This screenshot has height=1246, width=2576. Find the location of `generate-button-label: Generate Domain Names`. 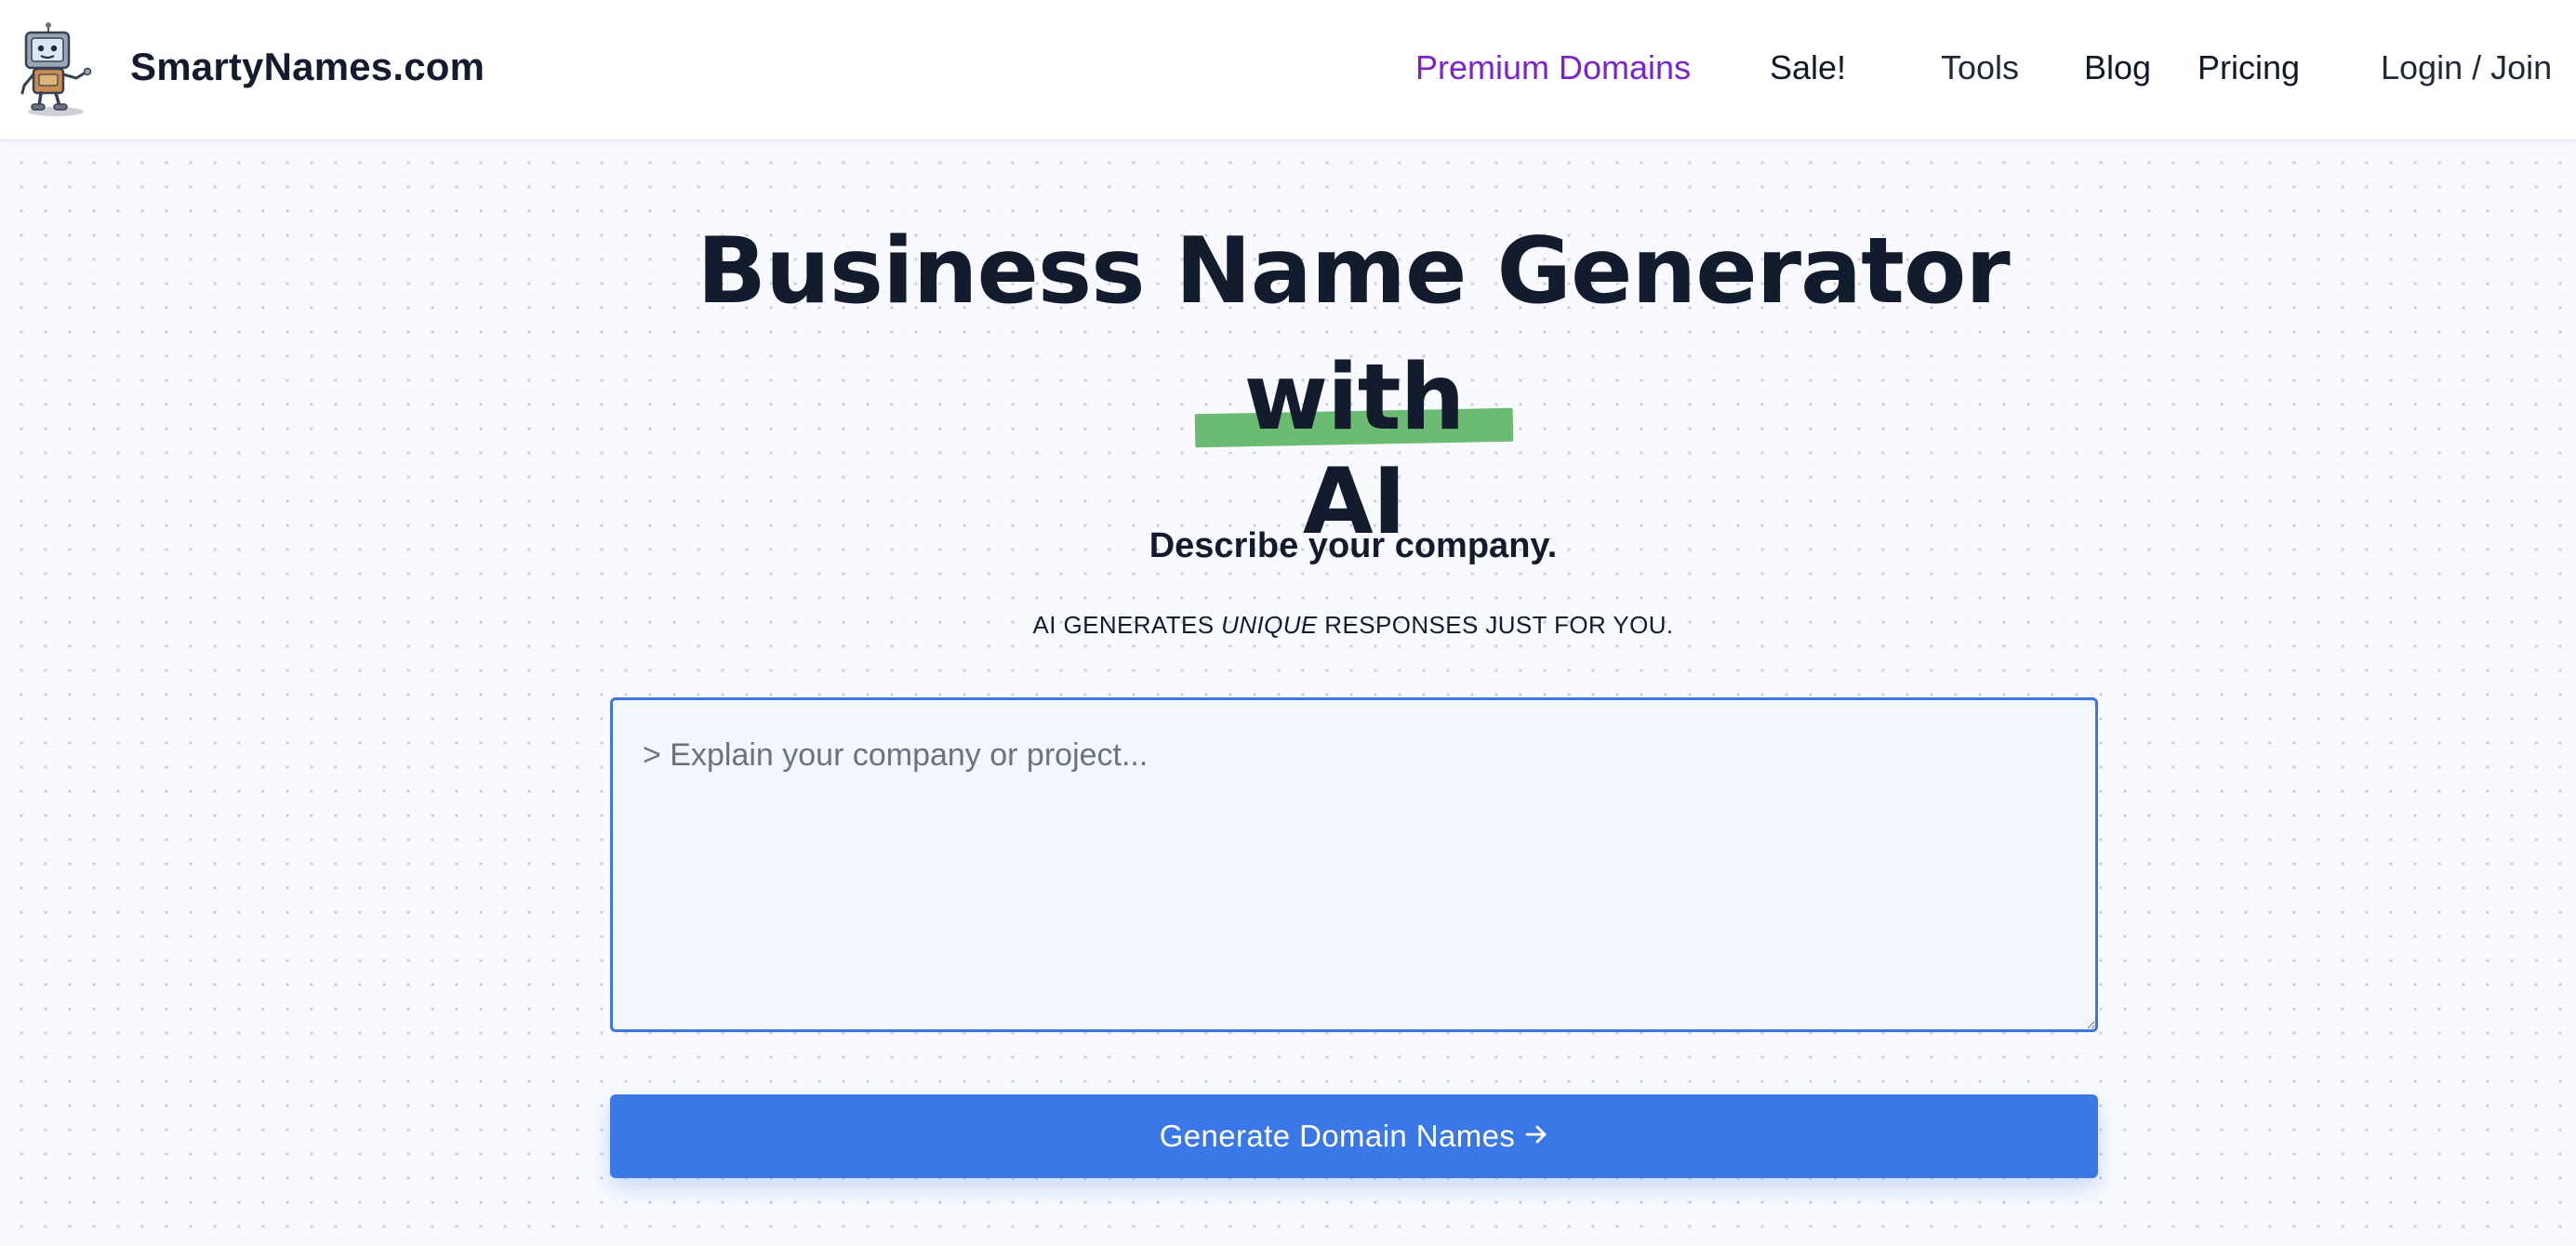

generate-button-label: Generate Domain Names is located at coordinates (1337, 1136).